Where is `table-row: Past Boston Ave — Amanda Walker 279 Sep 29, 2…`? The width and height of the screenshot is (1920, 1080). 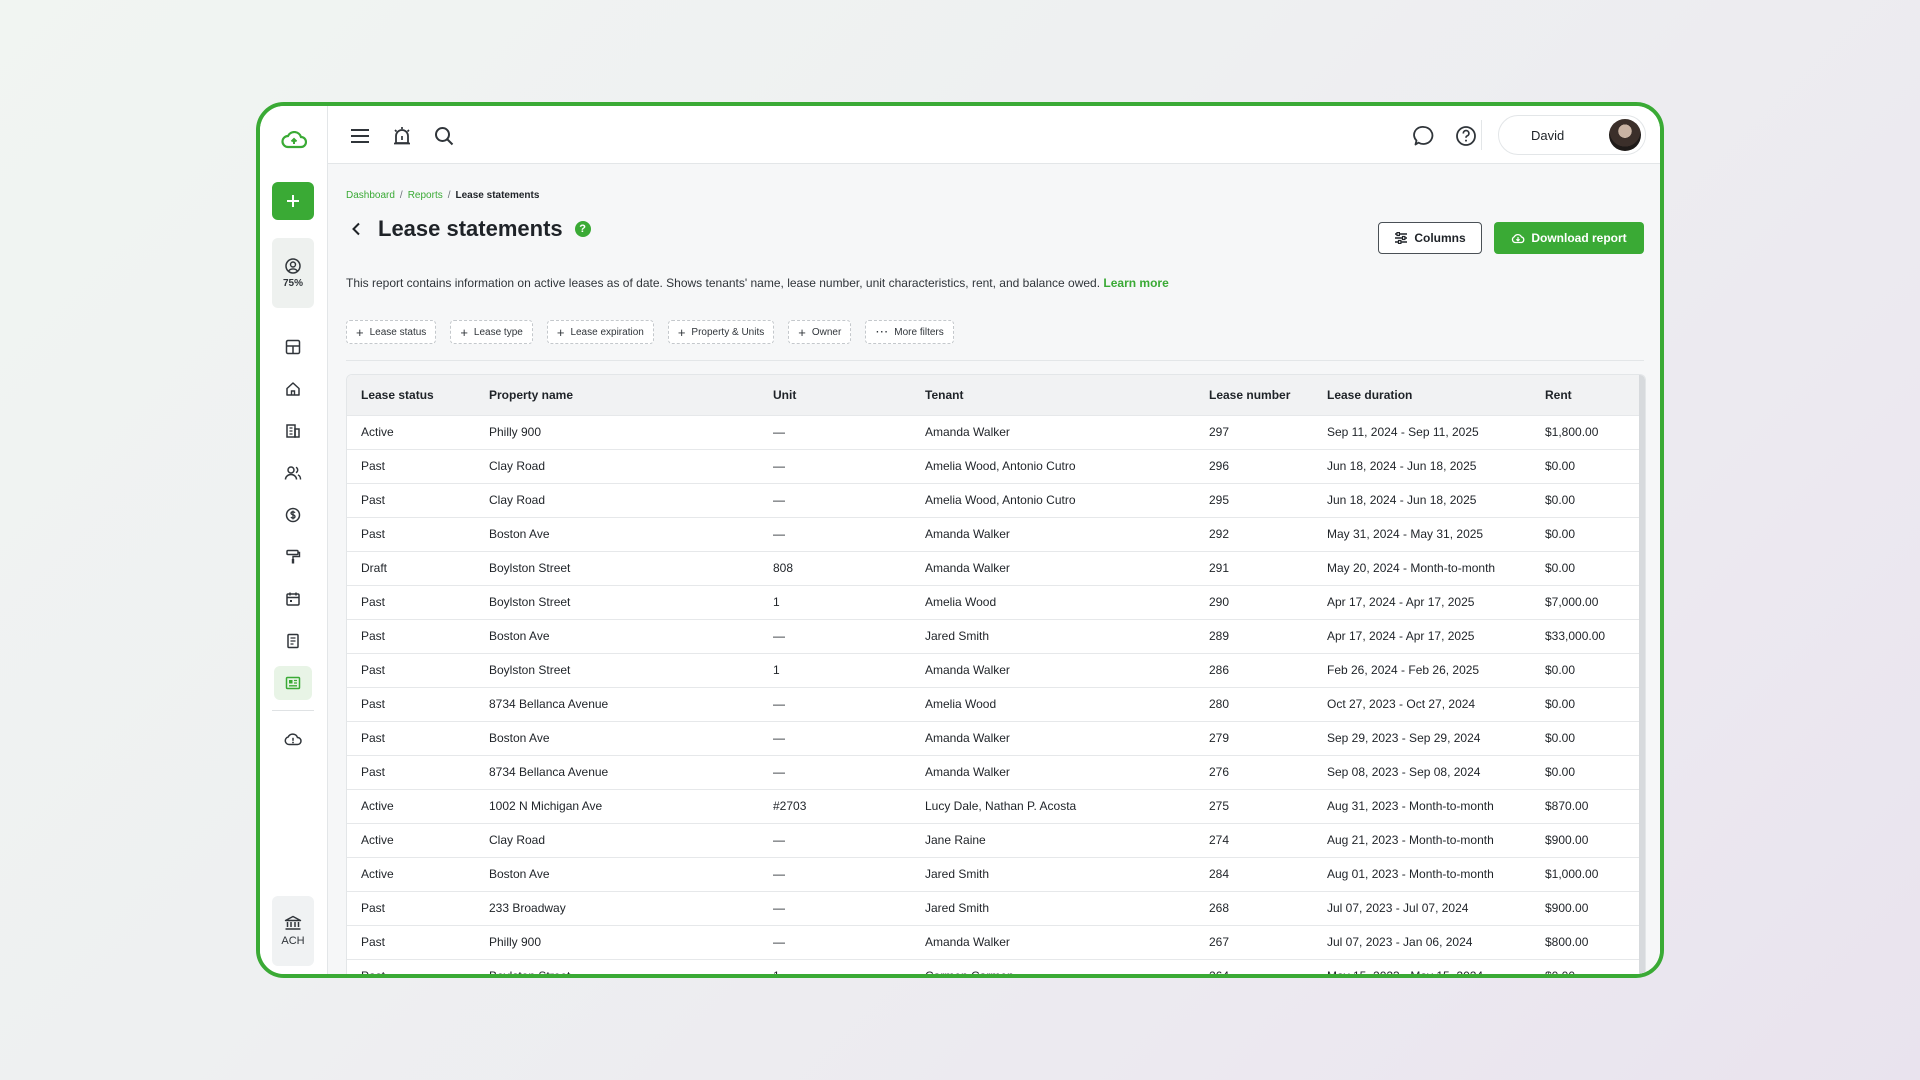 table-row: Past Boston Ave — Amanda Walker 279 Sep 29, 2… is located at coordinates (996, 738).